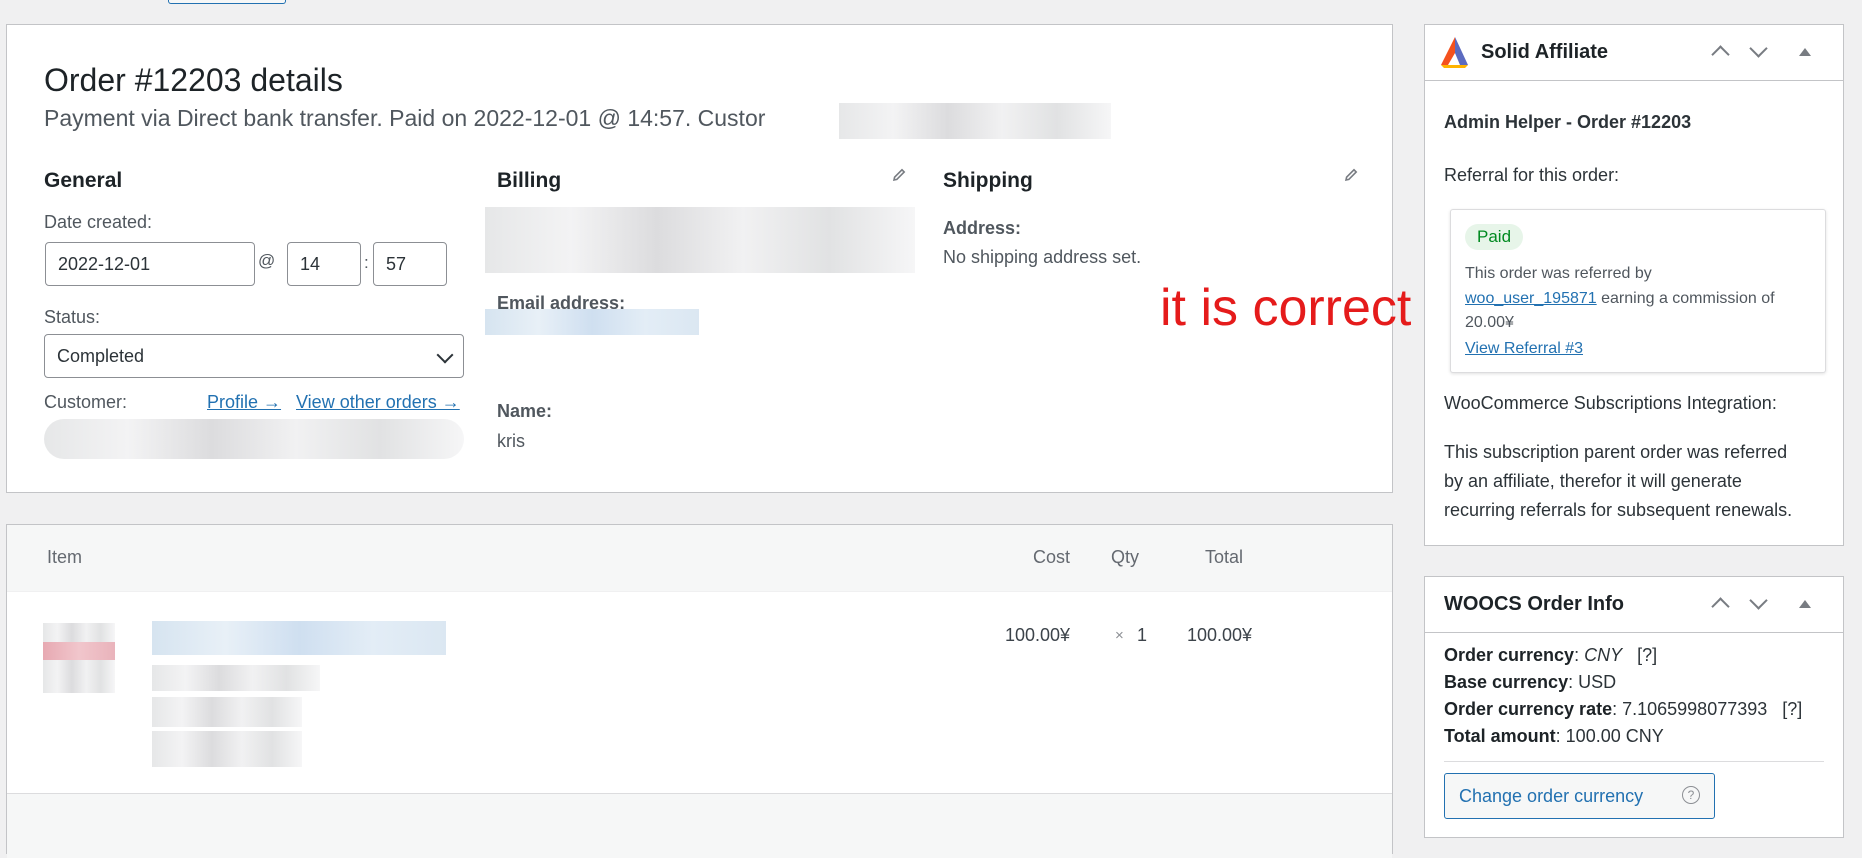  I want to click on general-heading: General, so click(83, 180).